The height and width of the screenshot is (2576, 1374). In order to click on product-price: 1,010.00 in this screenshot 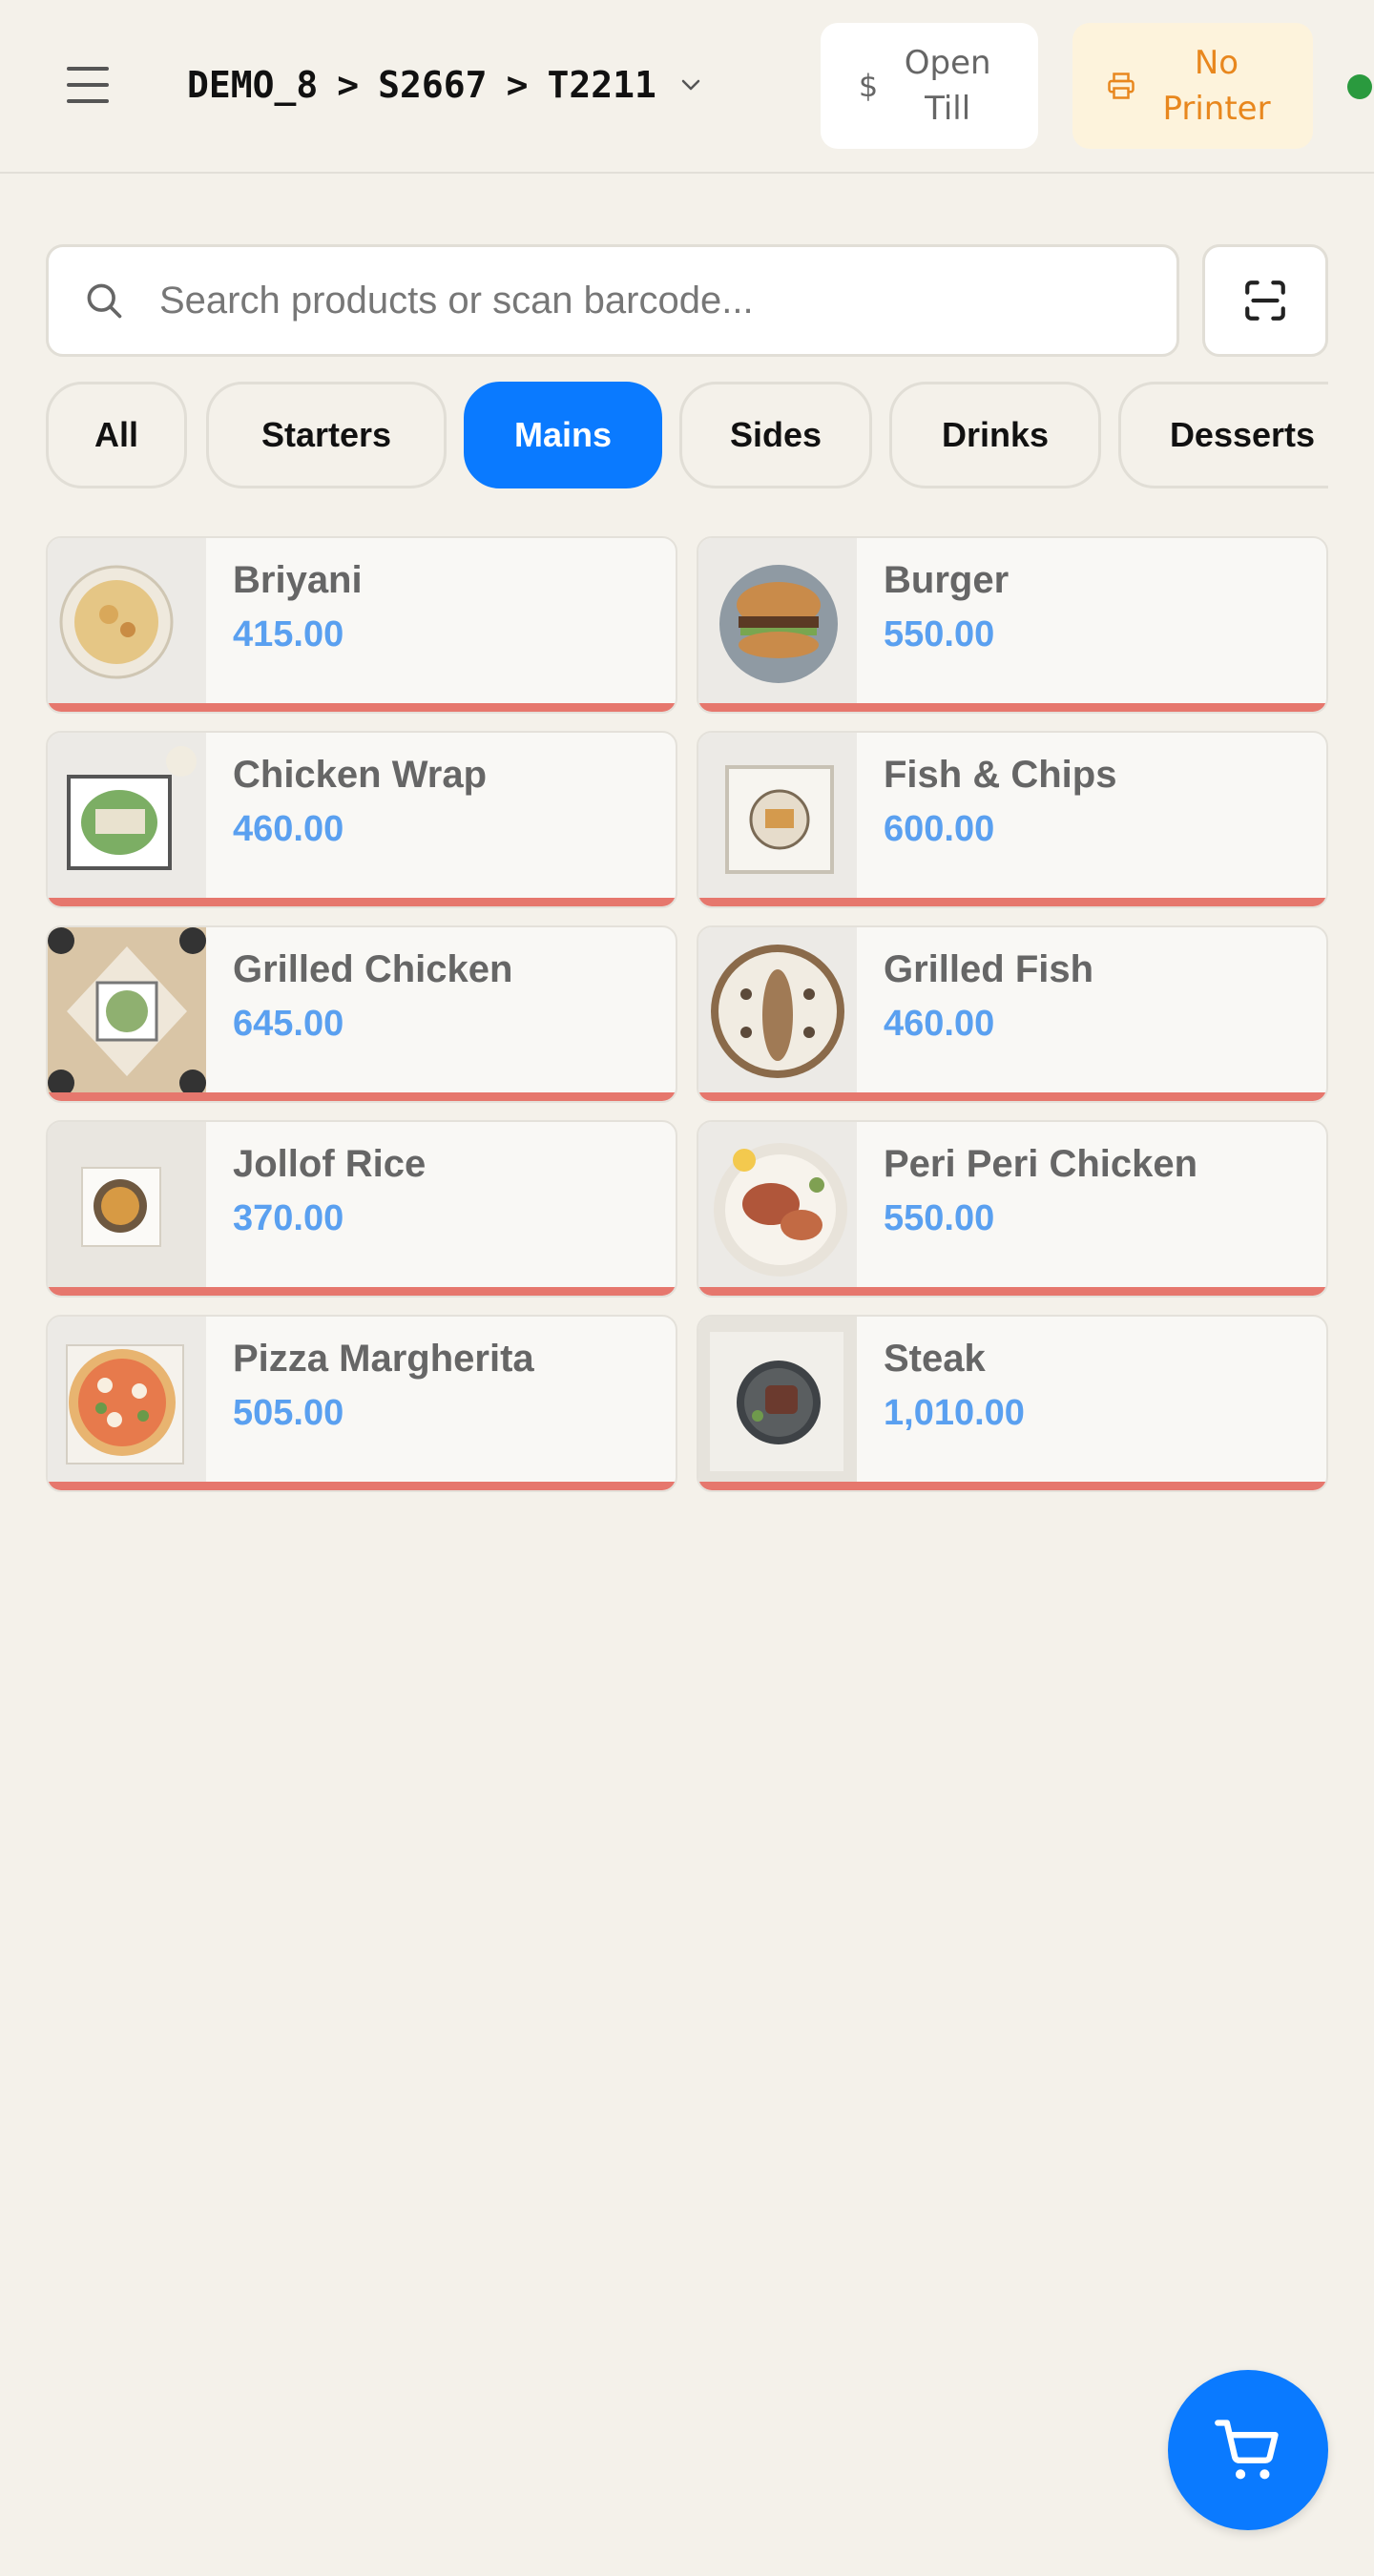, I will do `click(955, 1413)`.